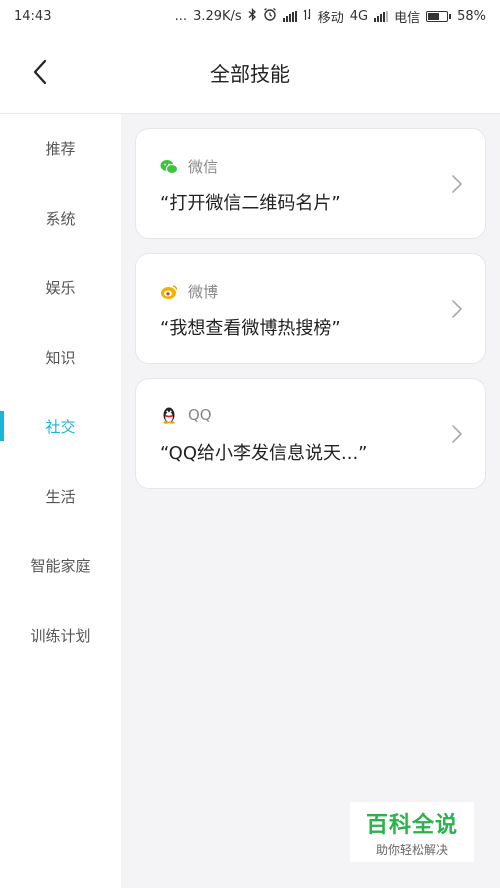 The height and width of the screenshot is (888, 500). What do you see at coordinates (2, 426) in the screenshot?
I see `active-indicator` at bounding box center [2, 426].